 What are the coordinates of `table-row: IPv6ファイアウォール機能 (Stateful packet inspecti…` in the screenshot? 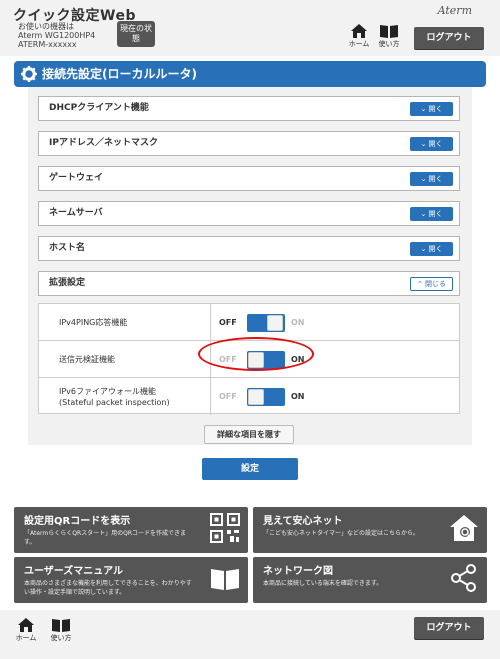 It's located at (249, 396).